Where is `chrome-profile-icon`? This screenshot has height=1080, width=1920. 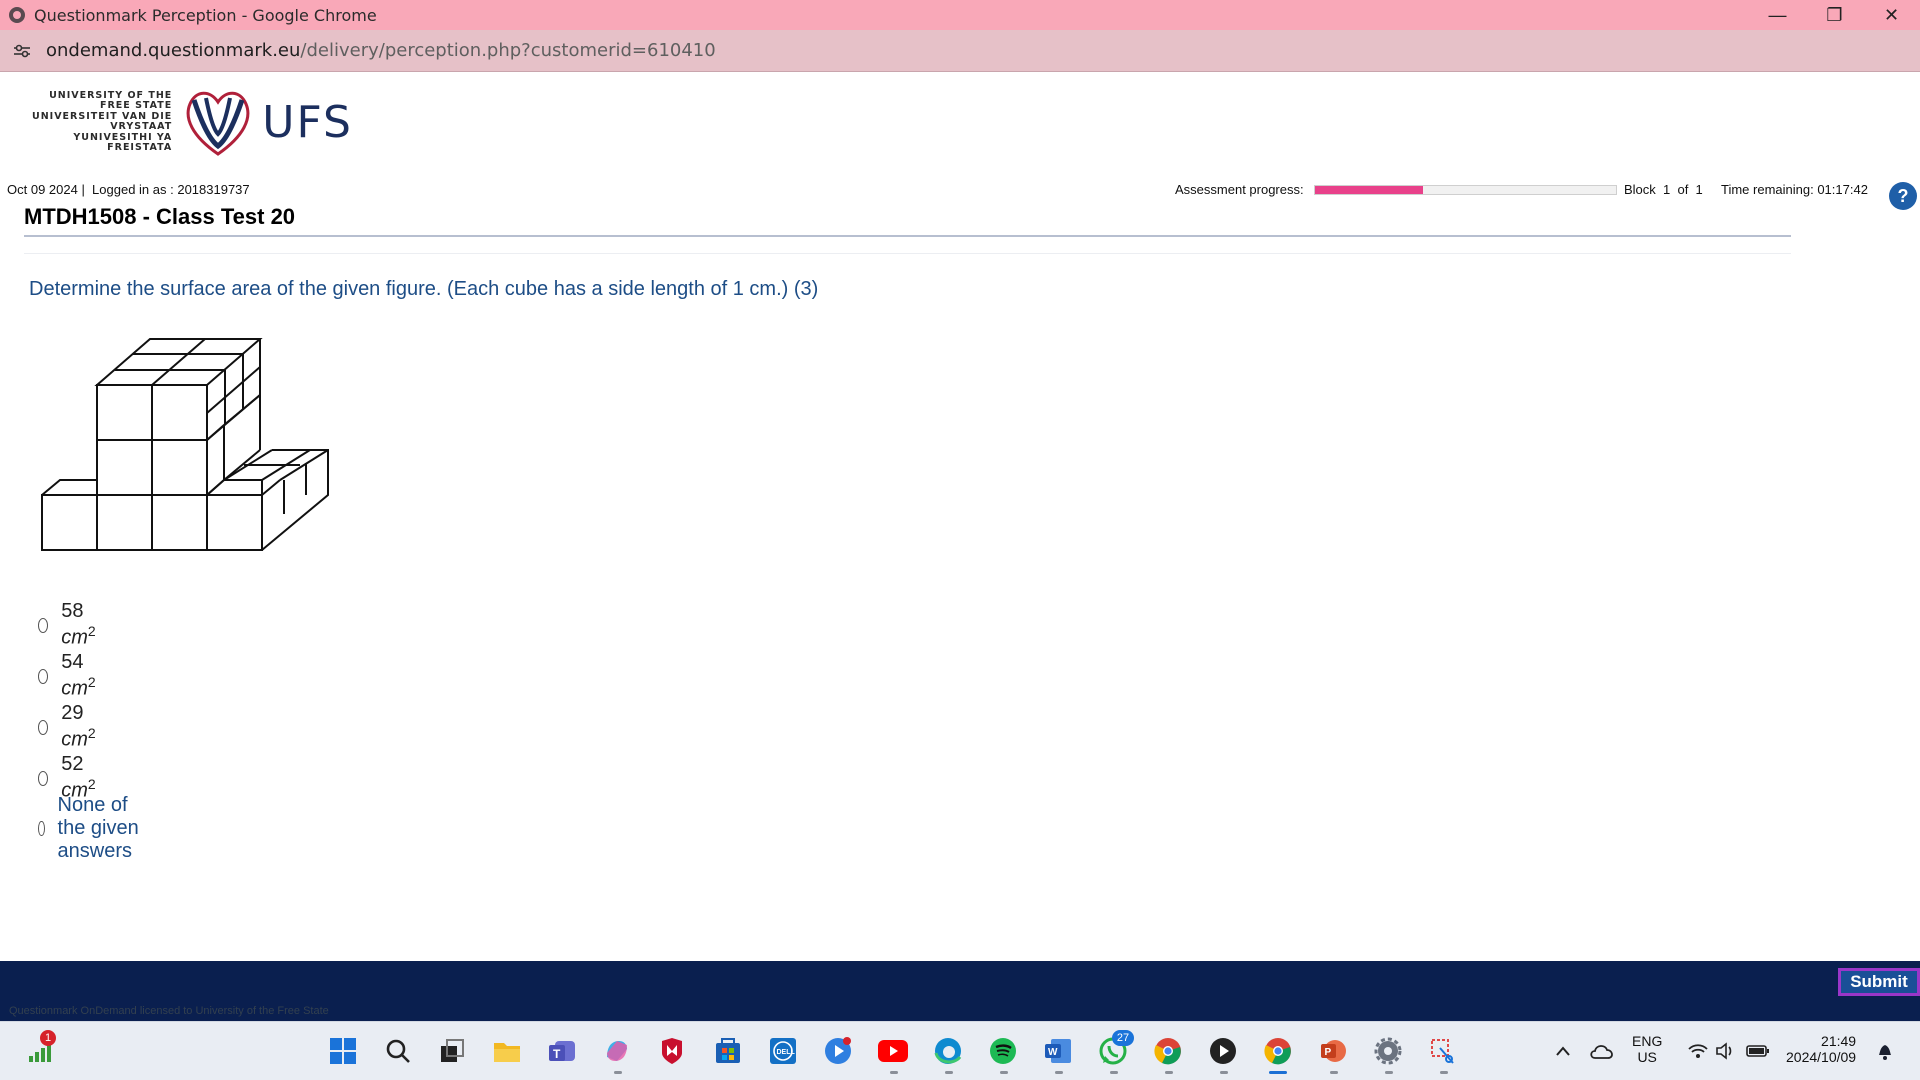 chrome-profile-icon is located at coordinates (1168, 1051).